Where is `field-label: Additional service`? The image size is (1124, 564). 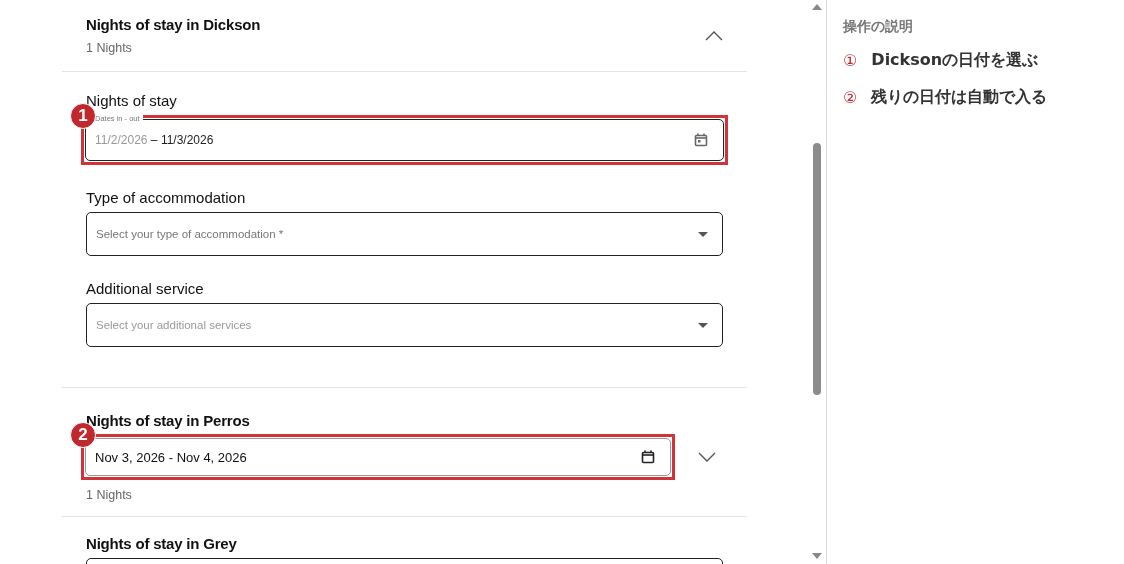 field-label: Additional service is located at coordinates (145, 288).